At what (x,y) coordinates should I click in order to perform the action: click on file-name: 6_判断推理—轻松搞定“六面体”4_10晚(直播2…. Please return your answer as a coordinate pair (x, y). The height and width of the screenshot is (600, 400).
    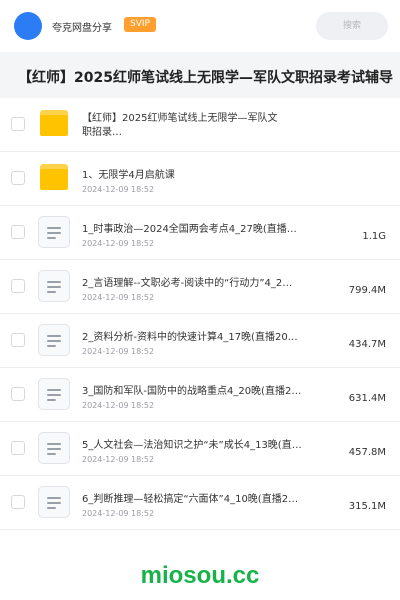
    Looking at the image, I should click on (190, 499).